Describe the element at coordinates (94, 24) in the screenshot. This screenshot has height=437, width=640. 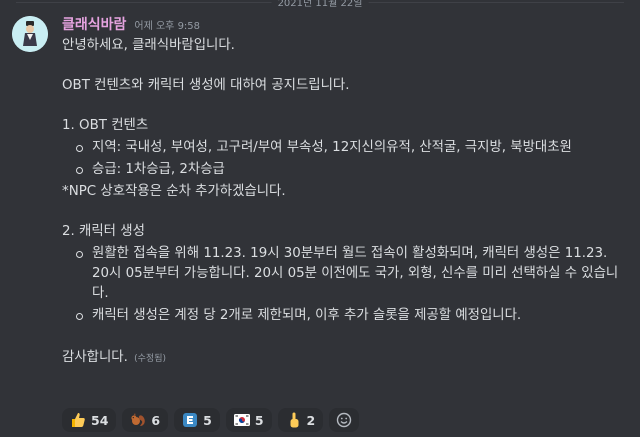
I see `author-name: 클래식바람` at that location.